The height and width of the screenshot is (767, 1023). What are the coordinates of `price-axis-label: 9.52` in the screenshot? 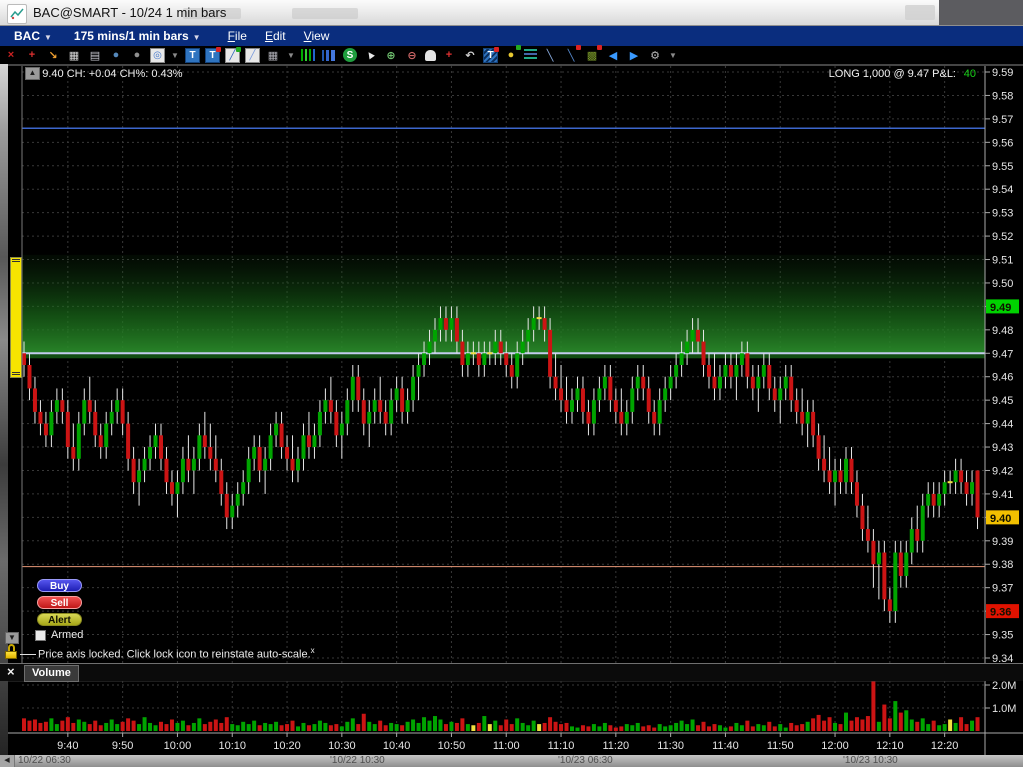 It's located at (1002, 237).